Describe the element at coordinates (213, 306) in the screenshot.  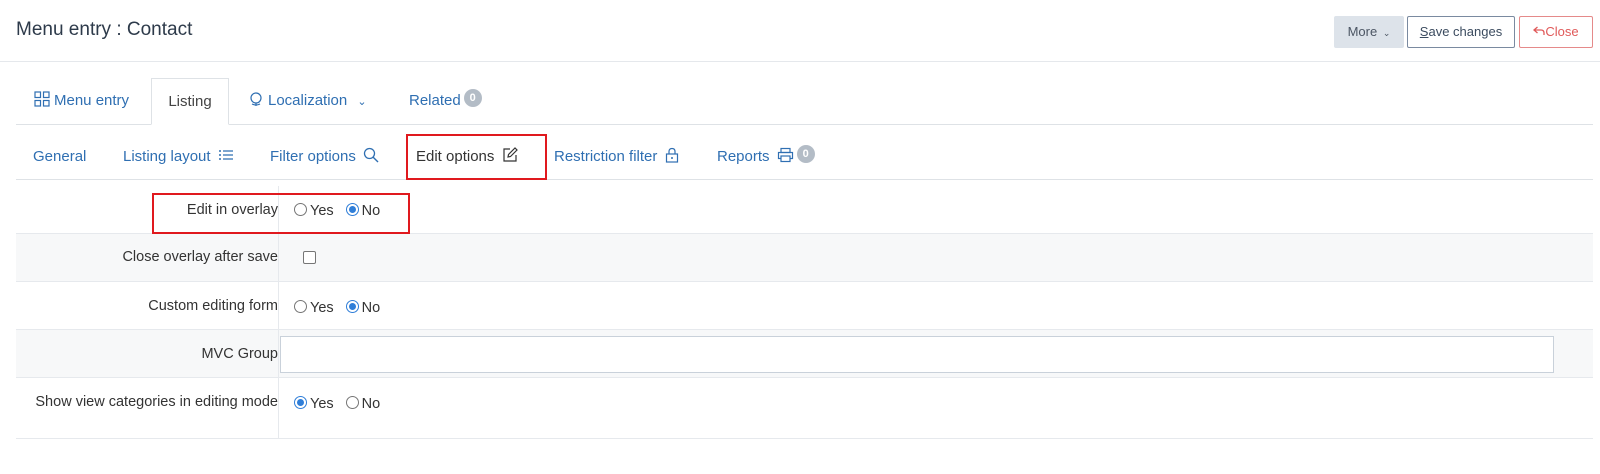
I see `field-label: Custom editing form` at that location.